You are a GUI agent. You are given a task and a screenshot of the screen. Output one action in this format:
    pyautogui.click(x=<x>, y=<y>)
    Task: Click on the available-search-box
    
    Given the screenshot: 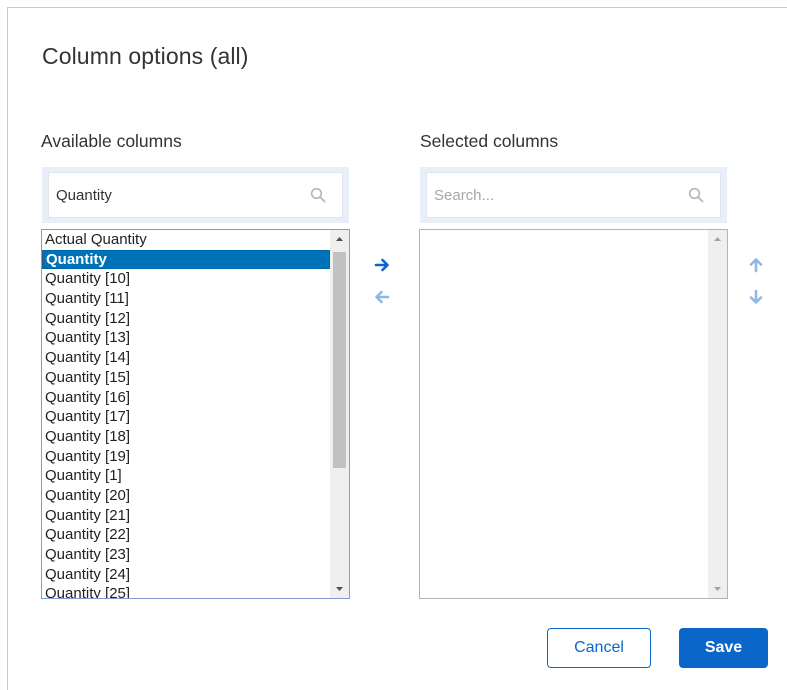 What is the action you would take?
    pyautogui.click(x=195, y=195)
    